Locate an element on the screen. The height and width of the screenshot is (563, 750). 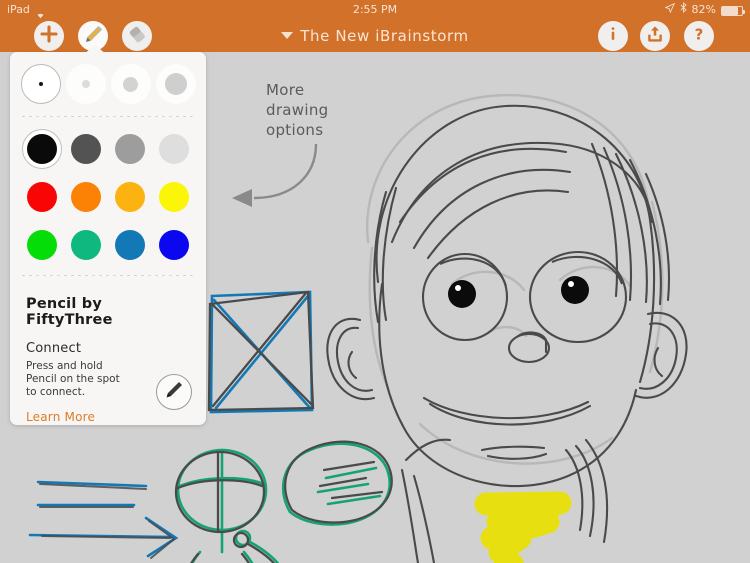
curved-arrow-left-icon is located at coordinates (275, 175).